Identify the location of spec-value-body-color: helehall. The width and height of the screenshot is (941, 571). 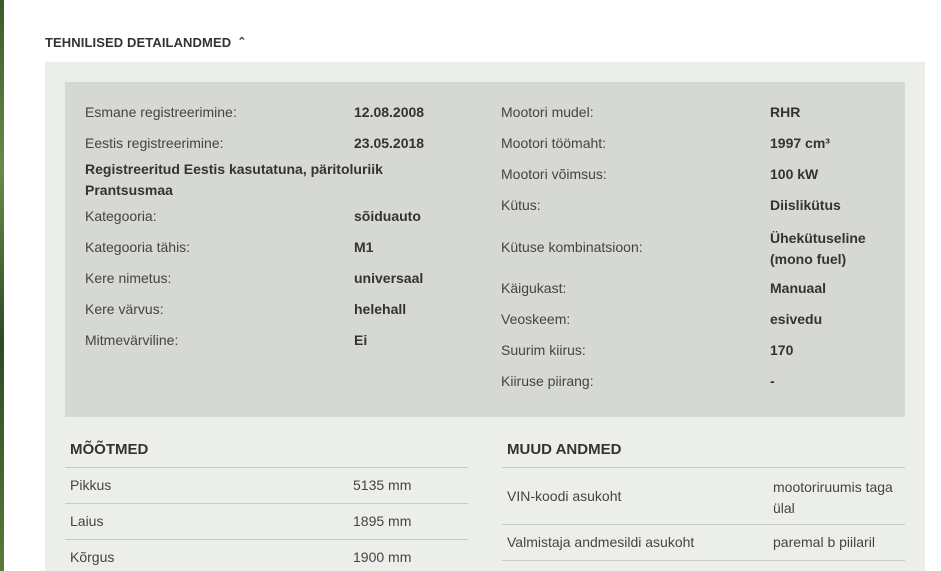
(380, 309).